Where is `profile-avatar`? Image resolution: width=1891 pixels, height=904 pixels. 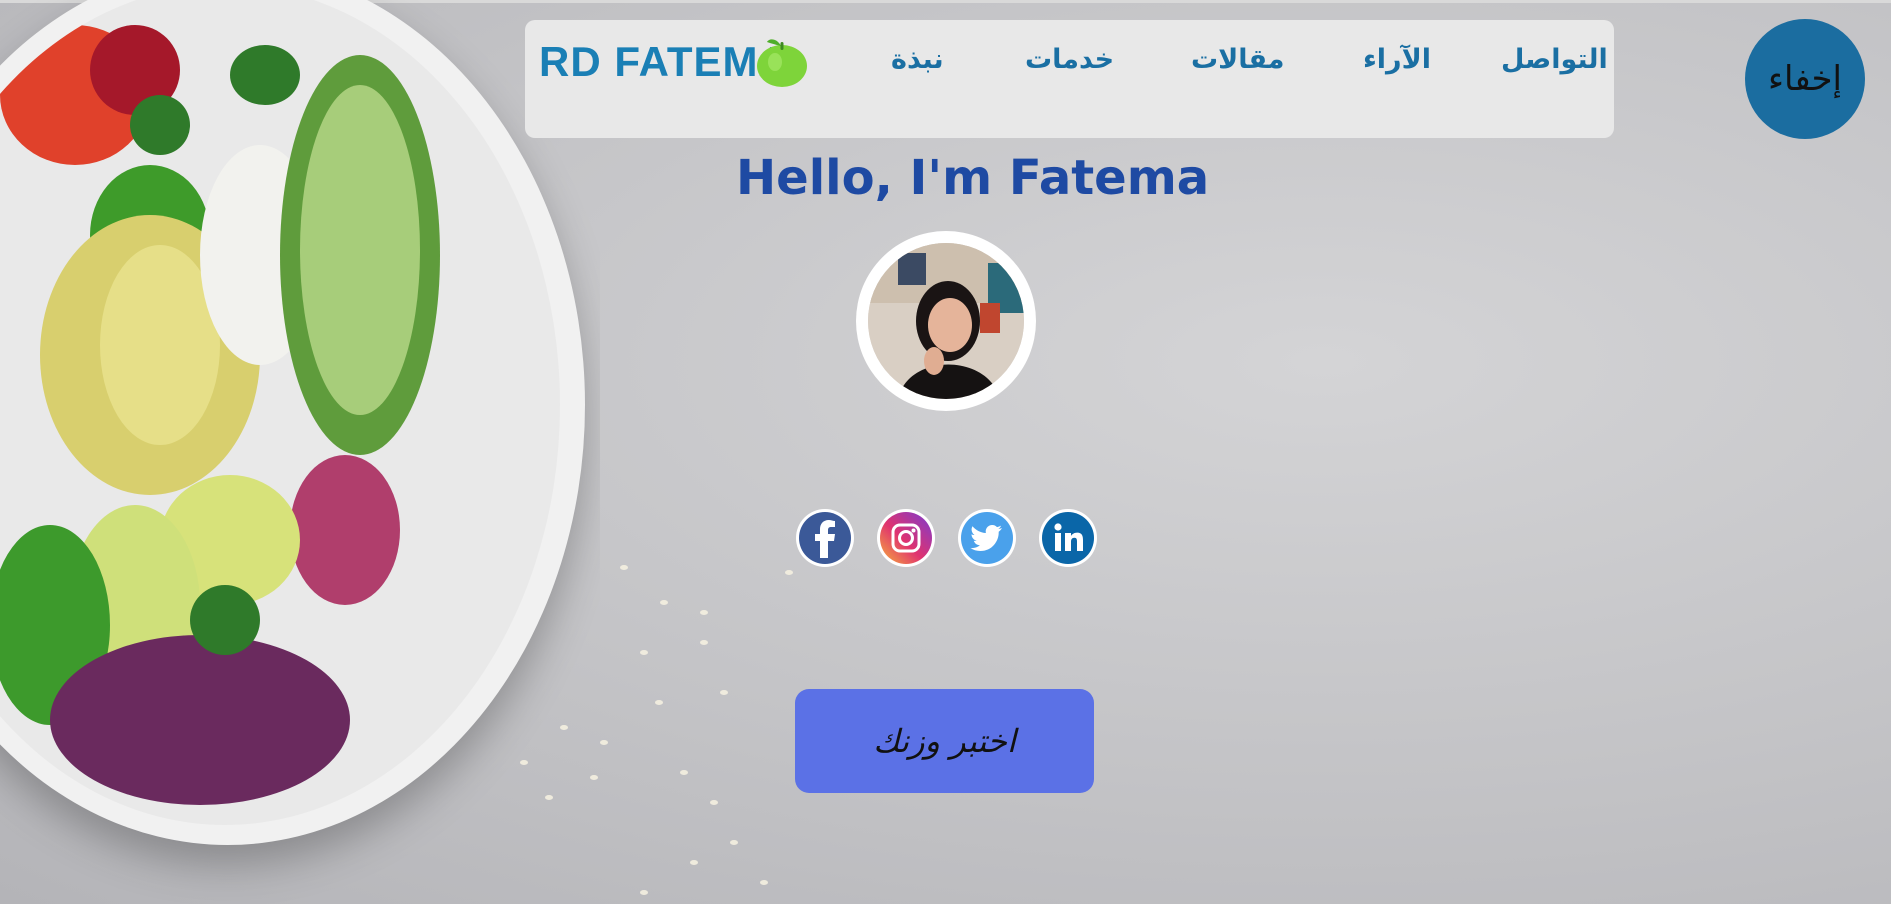 profile-avatar is located at coordinates (946, 321).